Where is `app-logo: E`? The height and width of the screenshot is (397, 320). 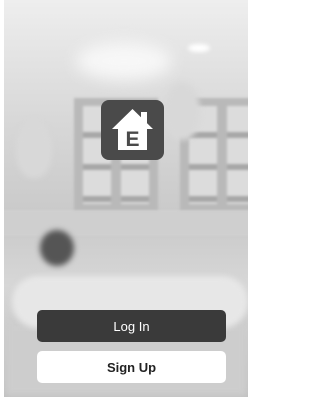
app-logo: E is located at coordinates (132, 130).